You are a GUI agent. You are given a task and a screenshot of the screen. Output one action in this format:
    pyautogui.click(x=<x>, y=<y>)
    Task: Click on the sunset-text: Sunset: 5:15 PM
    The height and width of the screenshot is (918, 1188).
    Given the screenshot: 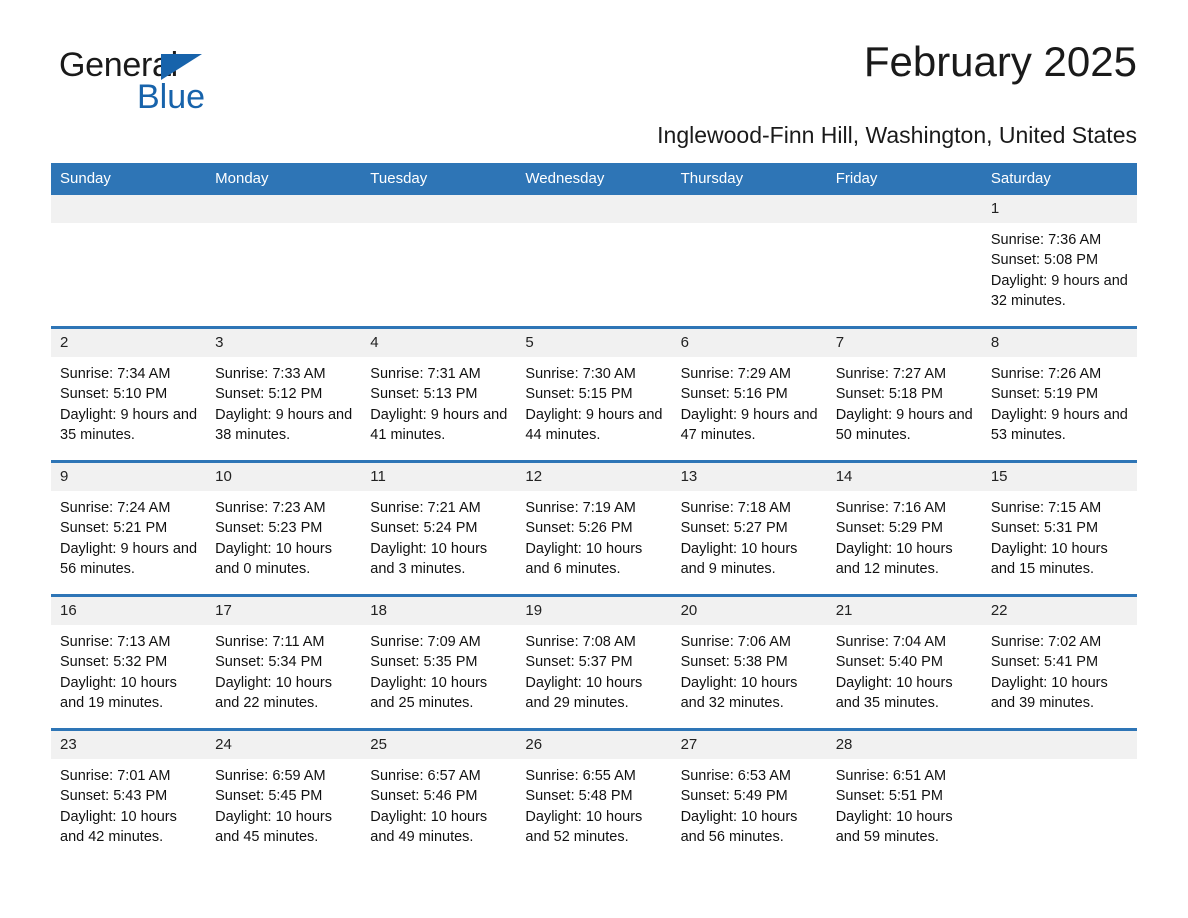 What is the action you would take?
    pyautogui.click(x=579, y=394)
    